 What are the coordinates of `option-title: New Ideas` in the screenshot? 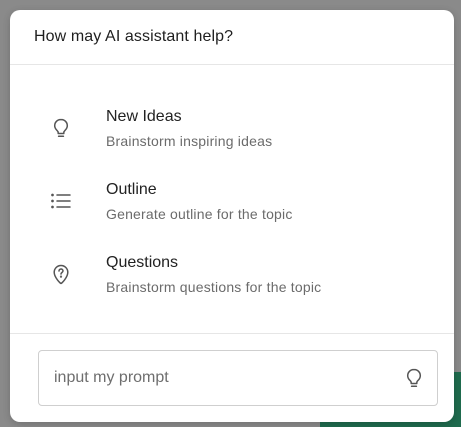 It's located at (144, 116).